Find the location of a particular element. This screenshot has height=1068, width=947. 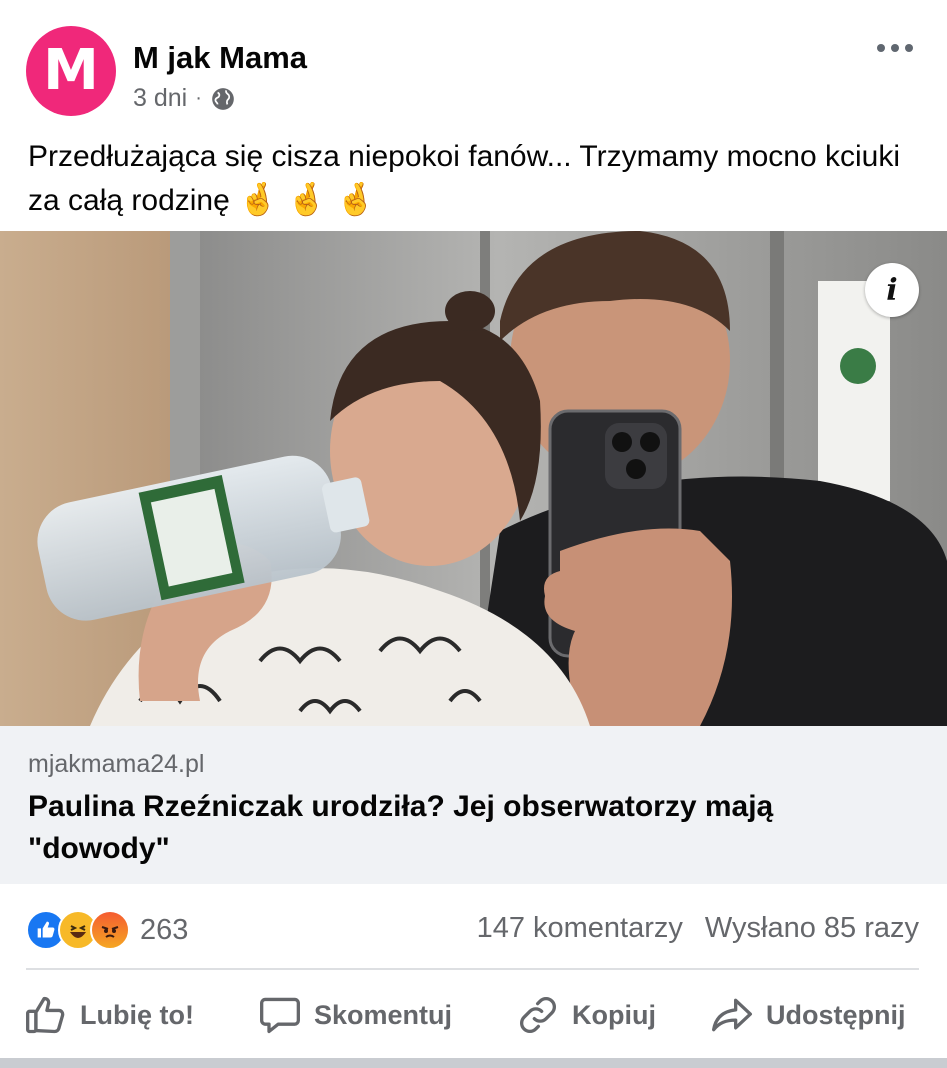

like-button: Lubię to! is located at coordinates (109, 1015).